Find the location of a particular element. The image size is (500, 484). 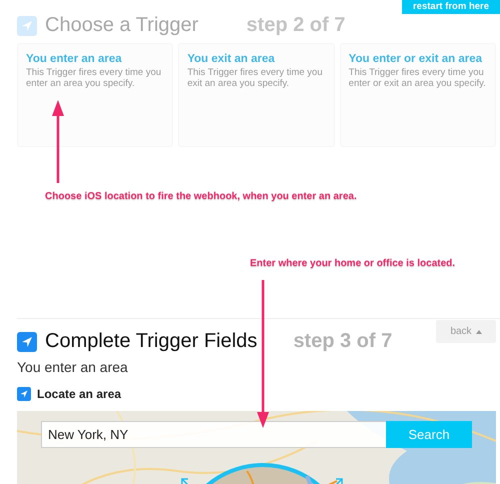

card-title: You enter or exit an area is located at coordinates (416, 59).